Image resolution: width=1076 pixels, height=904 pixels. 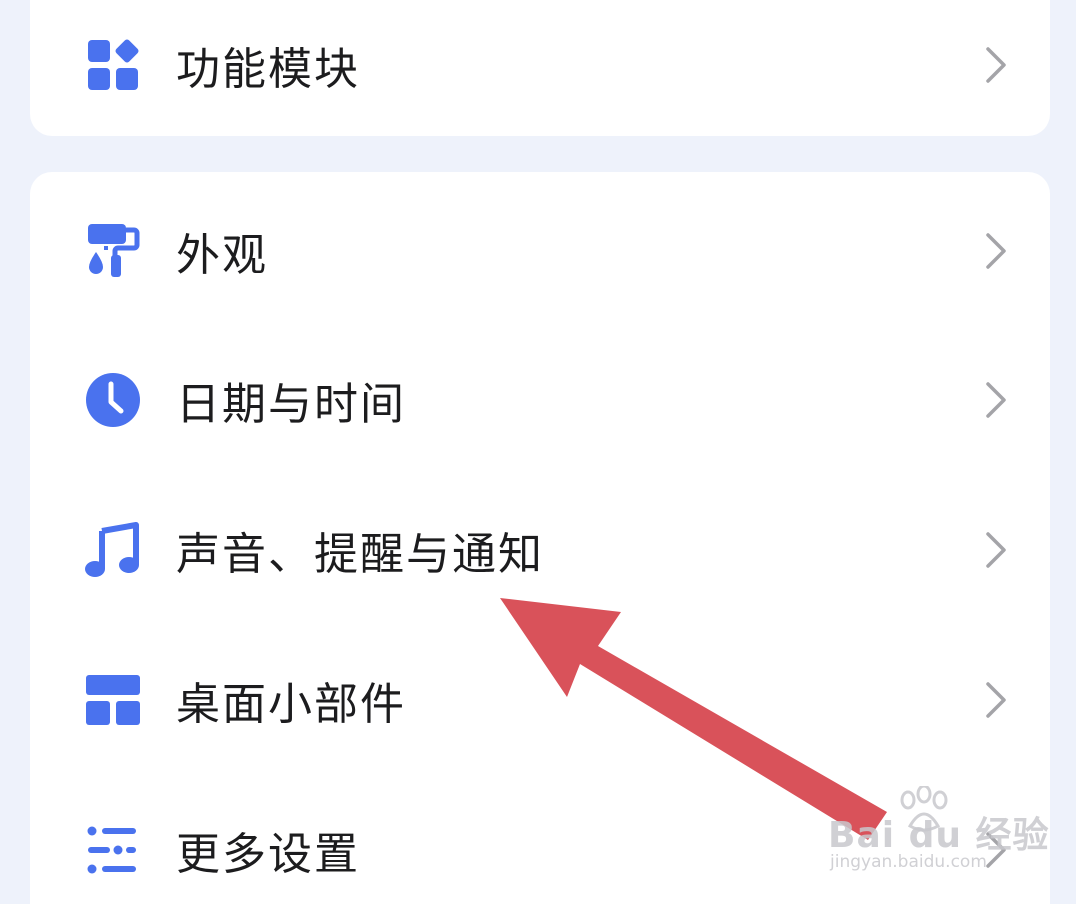 I want to click on menu-item-sound-notifications: 声音、提醒与通知, so click(x=540, y=550).